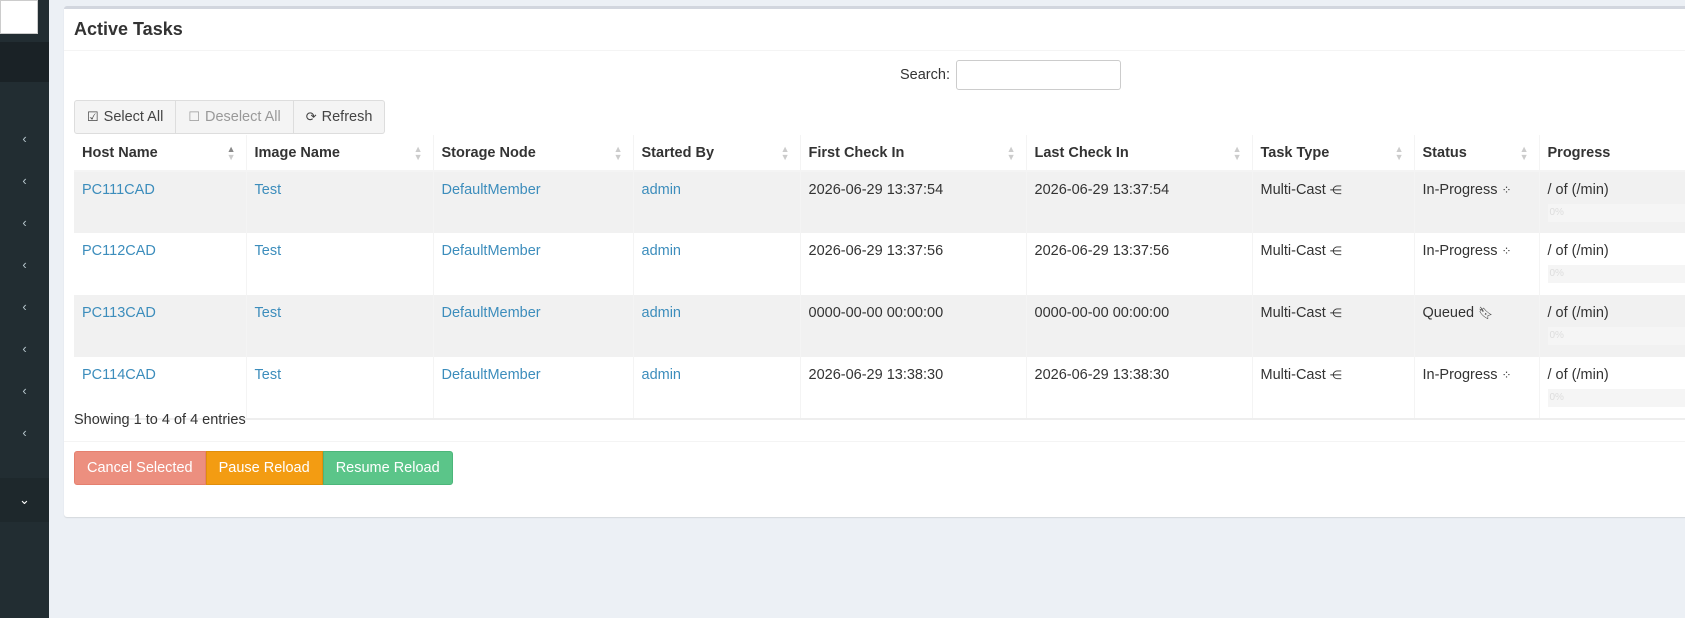 The width and height of the screenshot is (1685, 618). I want to click on sidebar-item-1: ‹, so click(24, 138).